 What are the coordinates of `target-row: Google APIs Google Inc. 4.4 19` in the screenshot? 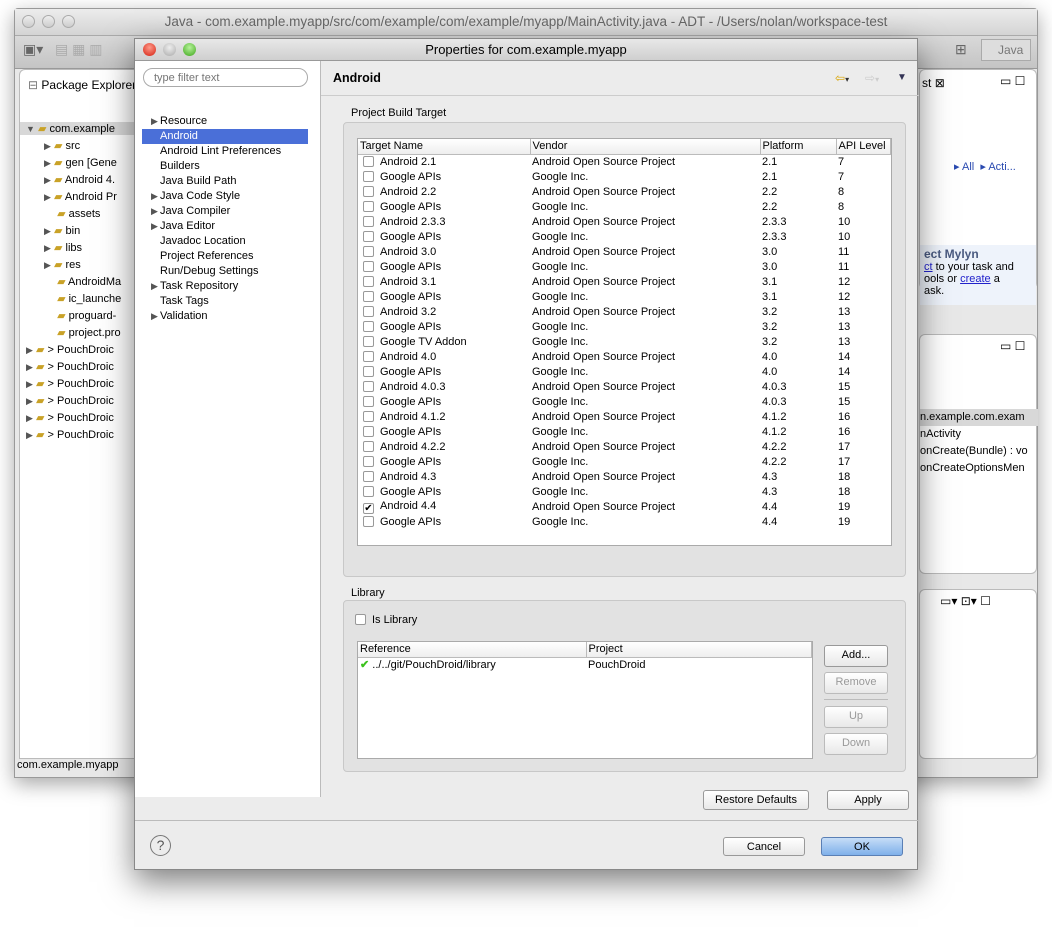 It's located at (624, 521).